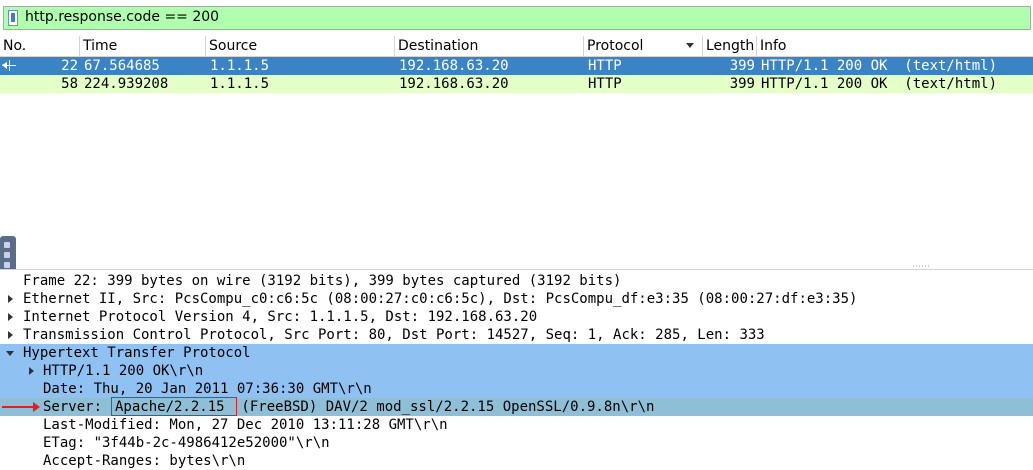  I want to click on bookmark-icon, so click(13, 18).